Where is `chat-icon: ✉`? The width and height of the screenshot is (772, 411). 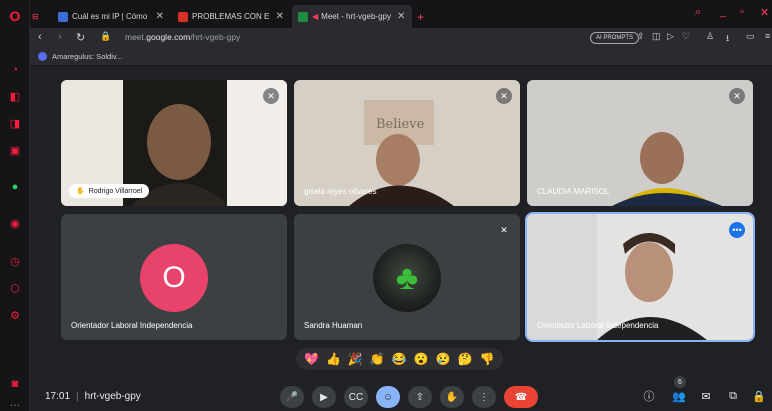 chat-icon: ✉ is located at coordinates (706, 396).